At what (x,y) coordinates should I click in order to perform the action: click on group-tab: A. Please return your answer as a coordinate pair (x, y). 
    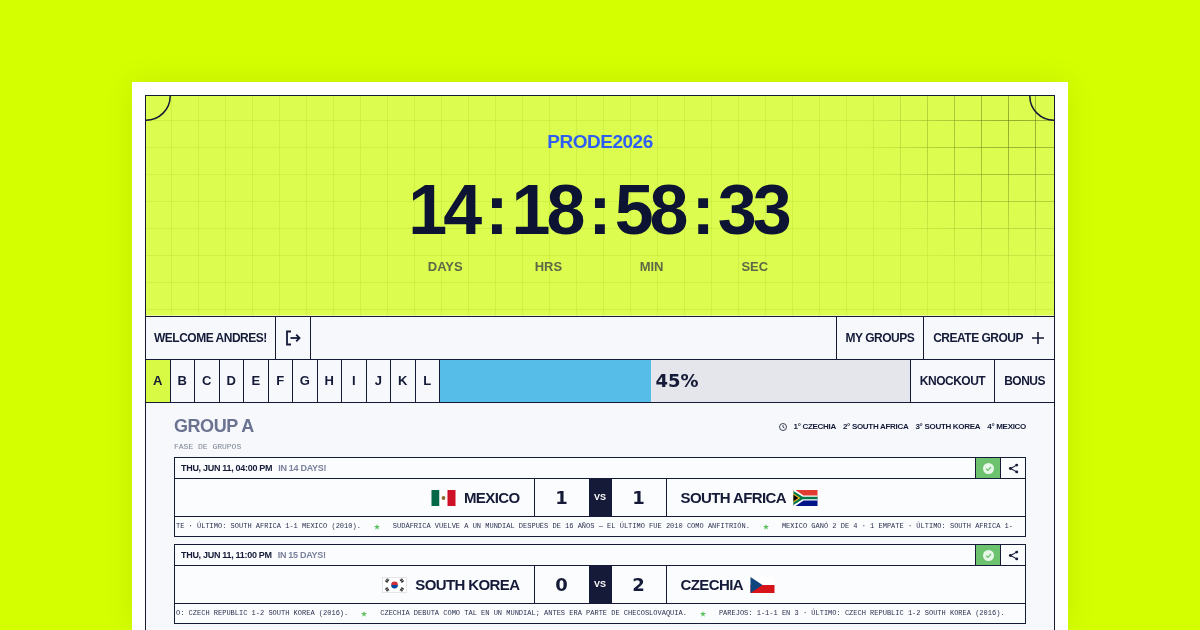
    Looking at the image, I should click on (158, 380).